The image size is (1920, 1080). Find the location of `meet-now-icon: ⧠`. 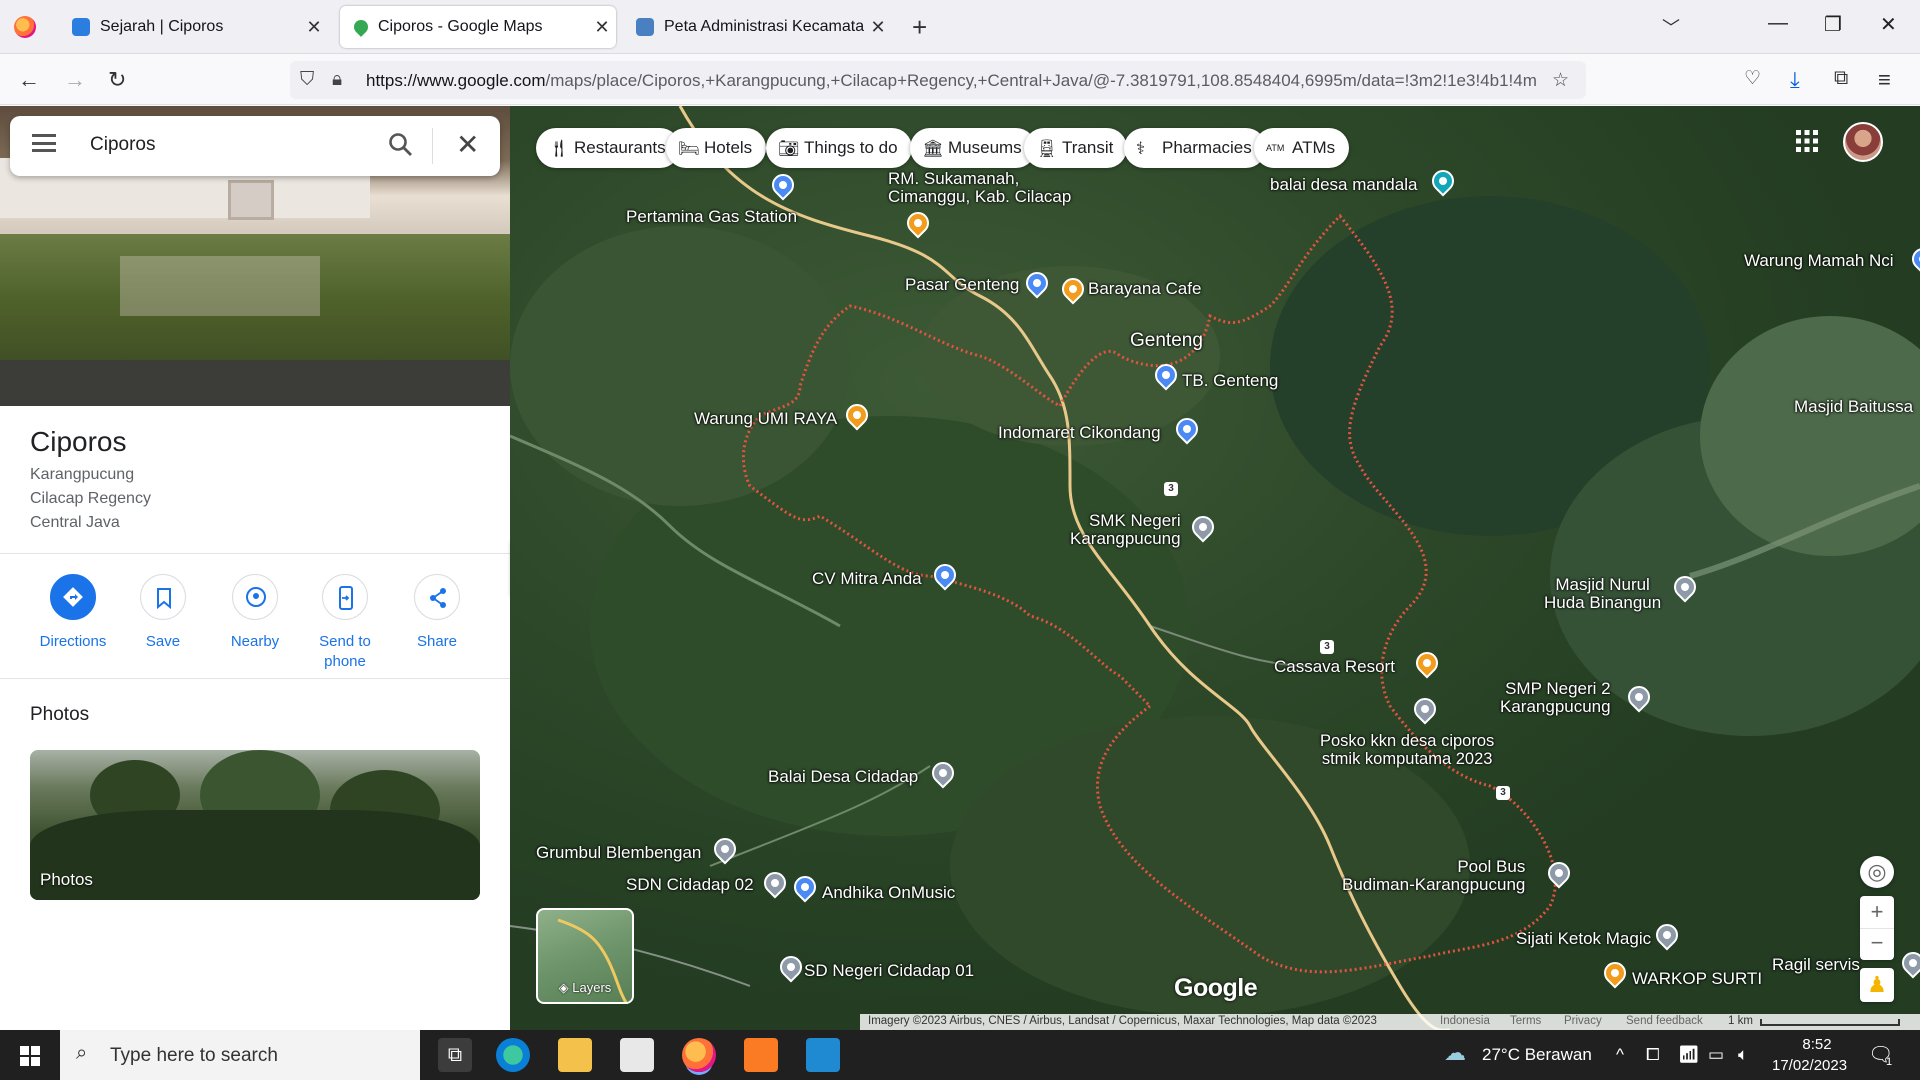

meet-now-icon: ⧠ is located at coordinates (1653, 1055).